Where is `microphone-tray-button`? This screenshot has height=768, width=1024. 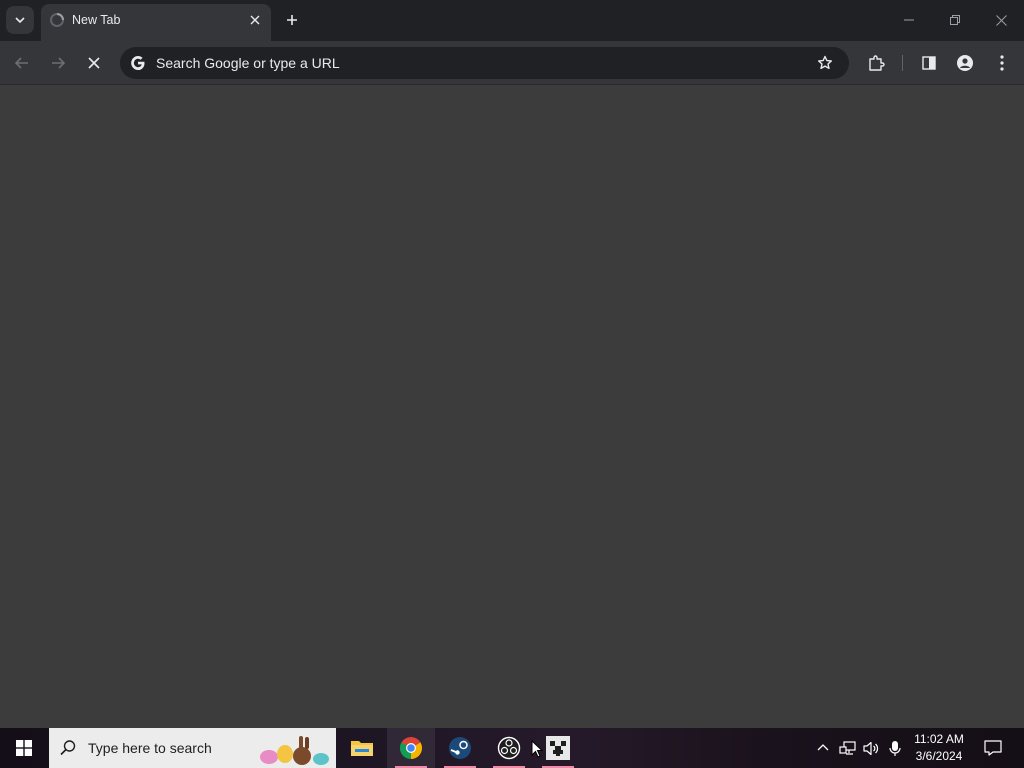 microphone-tray-button is located at coordinates (895, 748).